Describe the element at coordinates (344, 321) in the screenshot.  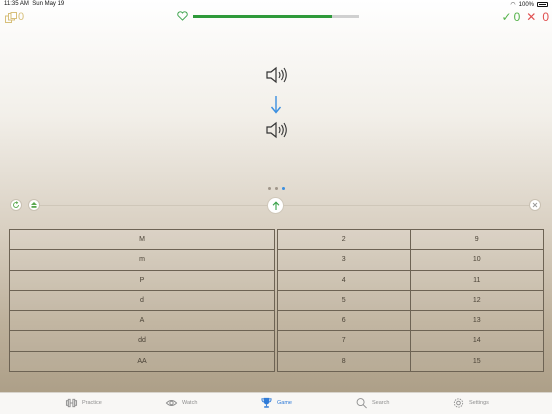
I see `answer-option: 6` at that location.